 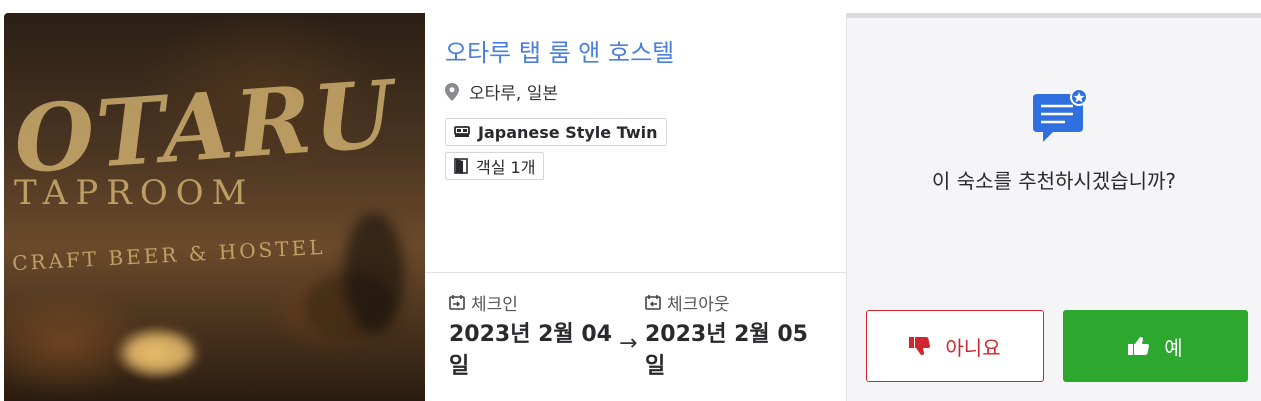 What do you see at coordinates (530, 350) in the screenshot?
I see `checkin-date: 2023년 2월 04일` at bounding box center [530, 350].